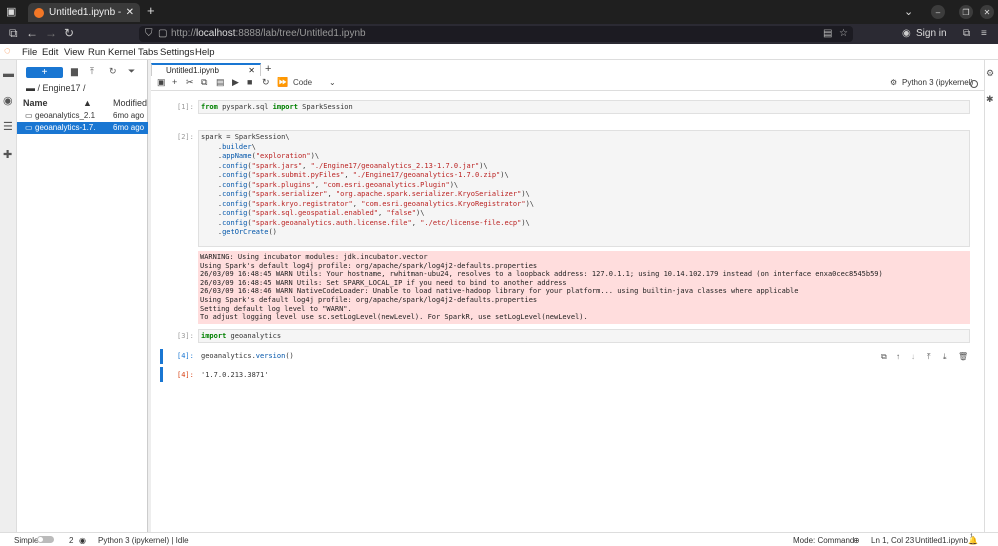 This screenshot has height=546, width=998. I want to click on kernel-settings-icon: ⚙, so click(893, 82).